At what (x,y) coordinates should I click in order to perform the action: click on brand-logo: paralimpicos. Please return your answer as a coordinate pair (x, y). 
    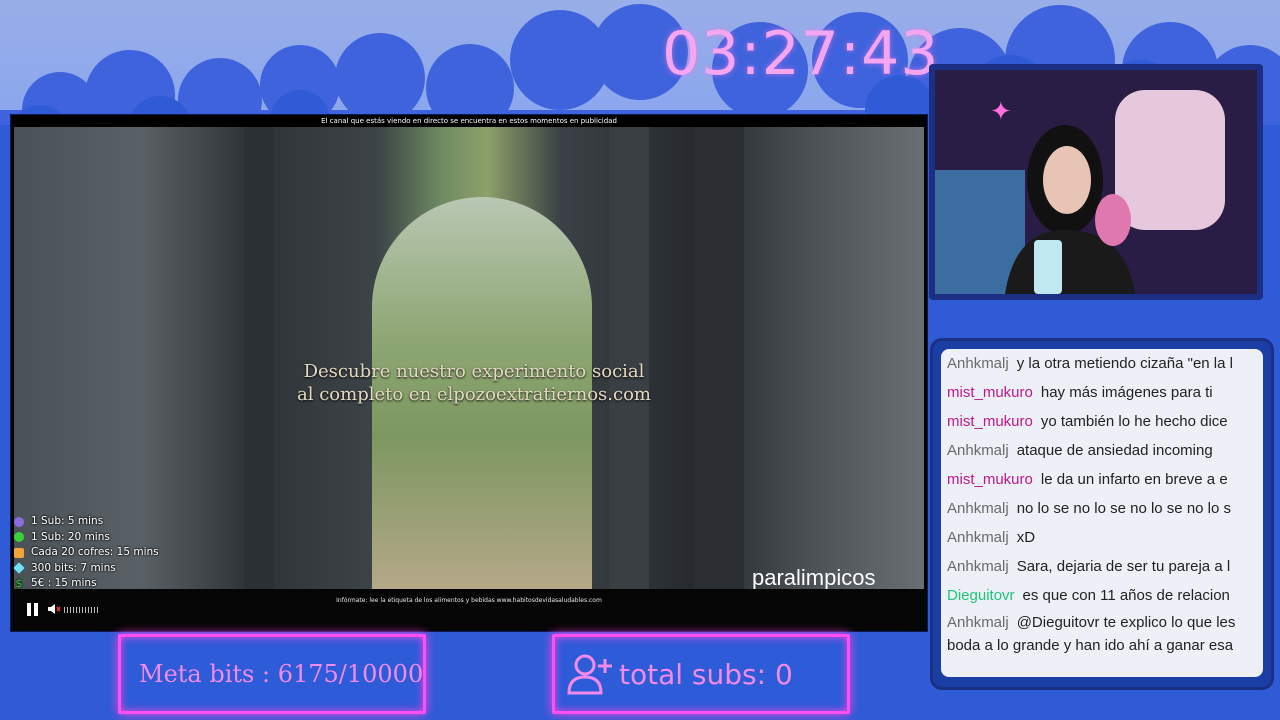
    Looking at the image, I should click on (814, 577).